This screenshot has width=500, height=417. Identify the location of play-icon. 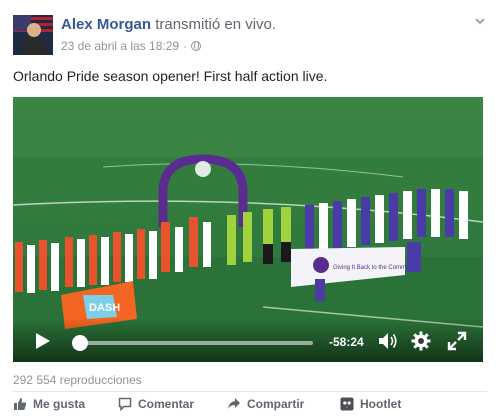
(43, 341).